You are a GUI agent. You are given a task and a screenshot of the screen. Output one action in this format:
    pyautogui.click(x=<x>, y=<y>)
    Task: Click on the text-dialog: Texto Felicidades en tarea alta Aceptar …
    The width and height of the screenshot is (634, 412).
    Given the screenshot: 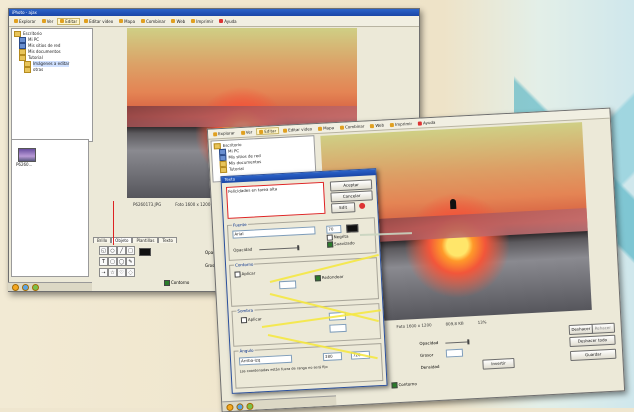 What is the action you would take?
    pyautogui.click(x=304, y=281)
    